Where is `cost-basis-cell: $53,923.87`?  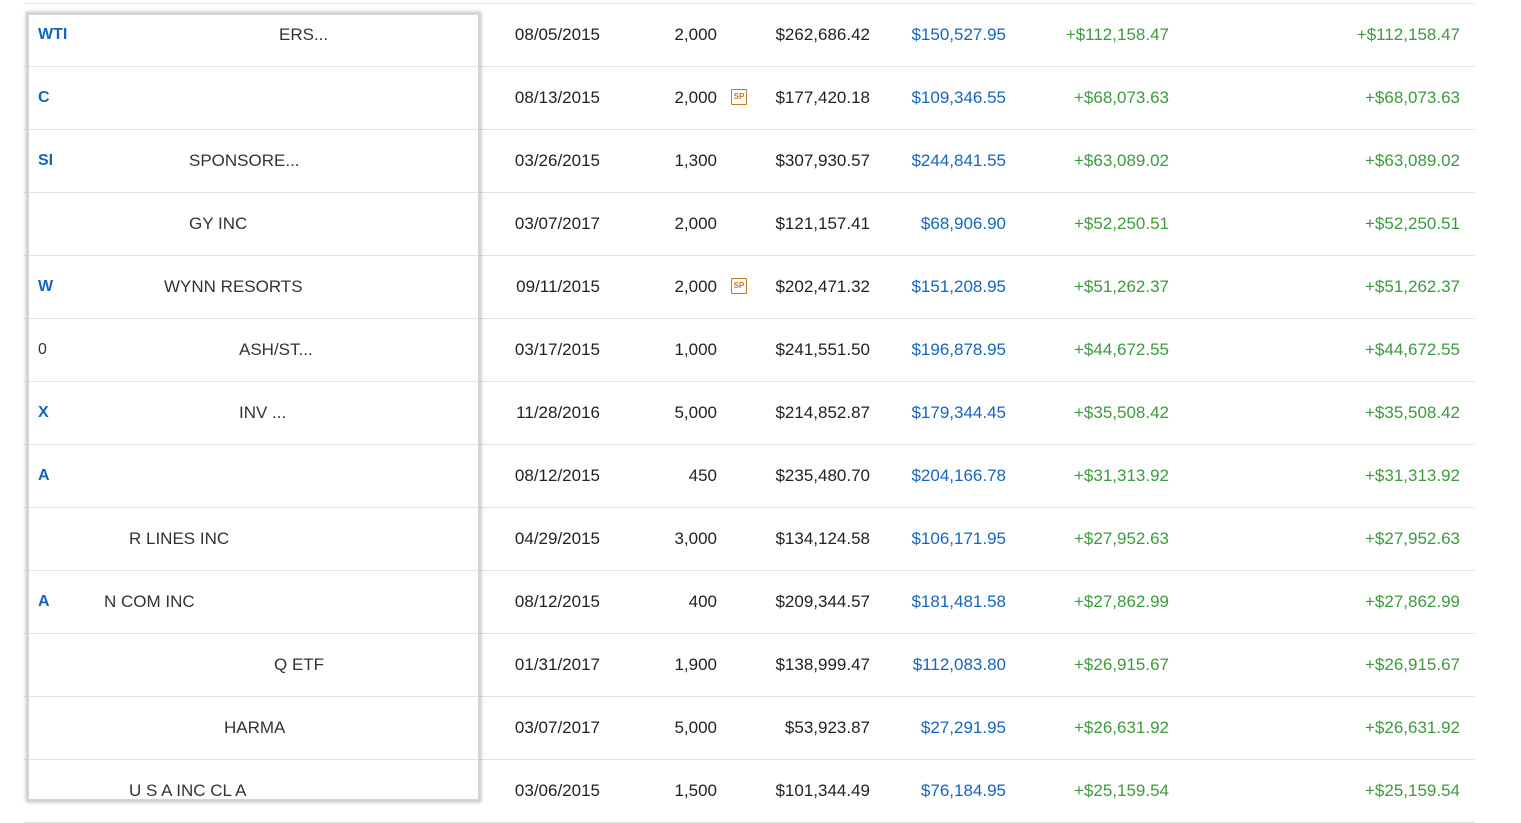 cost-basis-cell: $53,923.87 is located at coordinates (827, 727).